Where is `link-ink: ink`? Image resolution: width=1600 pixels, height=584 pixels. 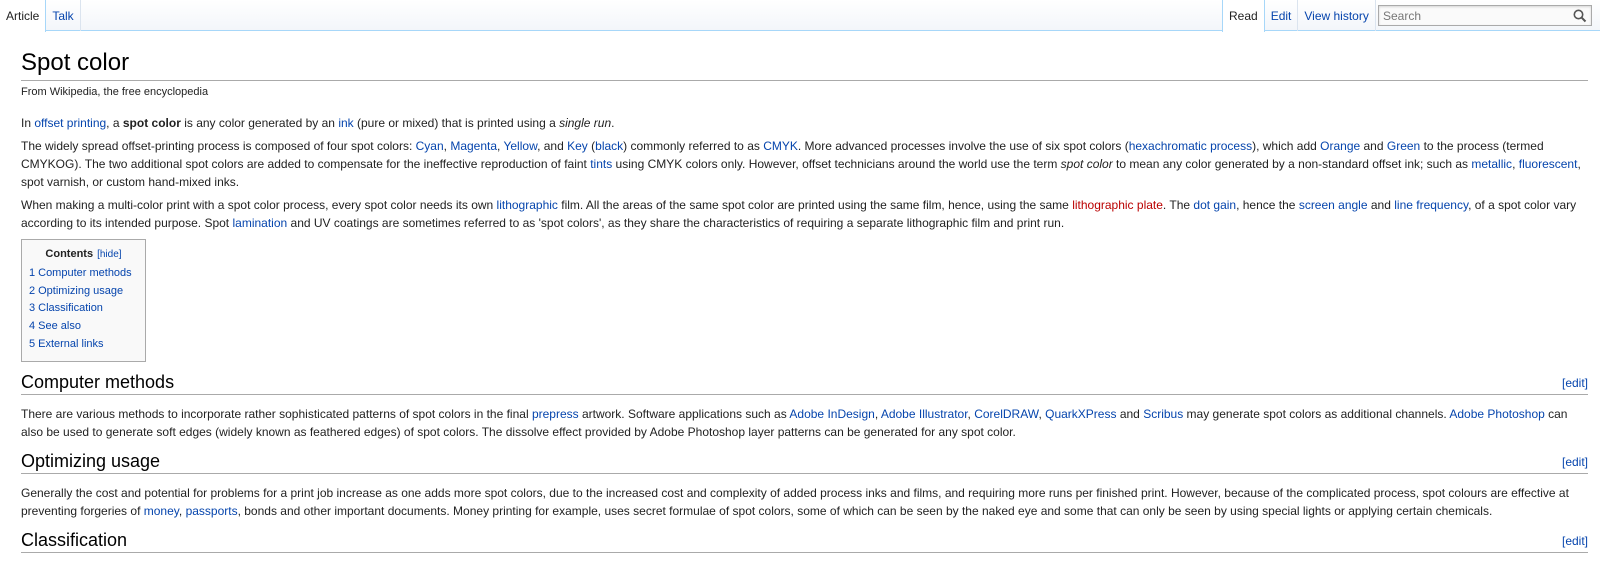
link-ink: ink is located at coordinates (345, 123).